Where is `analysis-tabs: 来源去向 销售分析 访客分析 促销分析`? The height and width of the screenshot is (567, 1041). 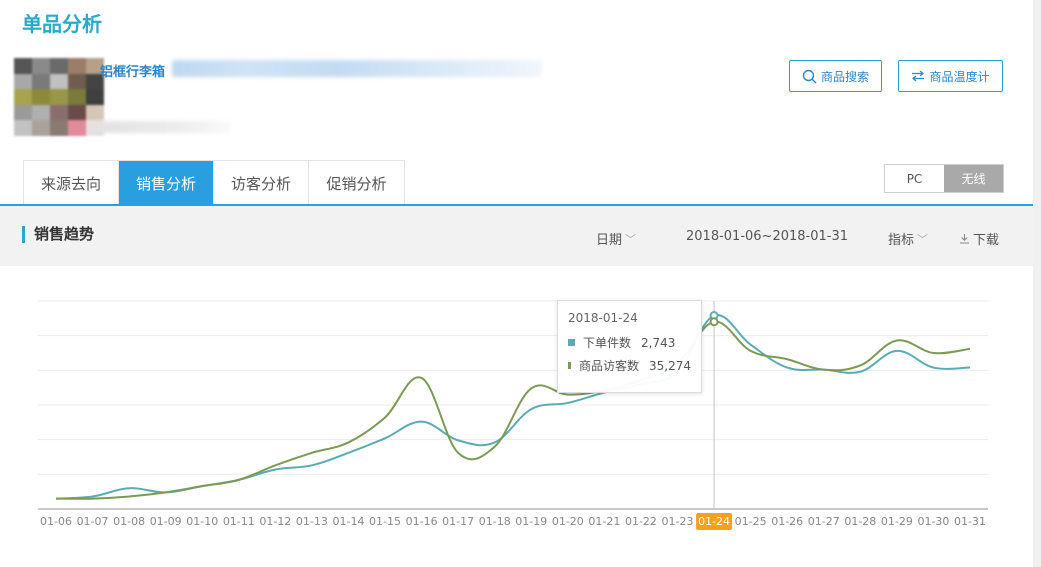
analysis-tabs: 来源去向 销售分析 访客分析 促销分析 is located at coordinates (214, 182).